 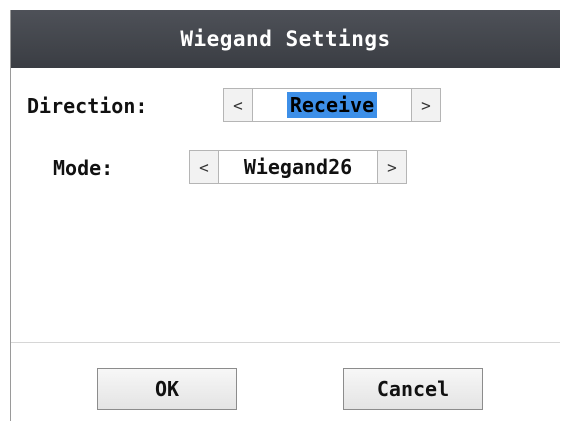 I want to click on direction-prev-button: <, so click(x=238, y=105).